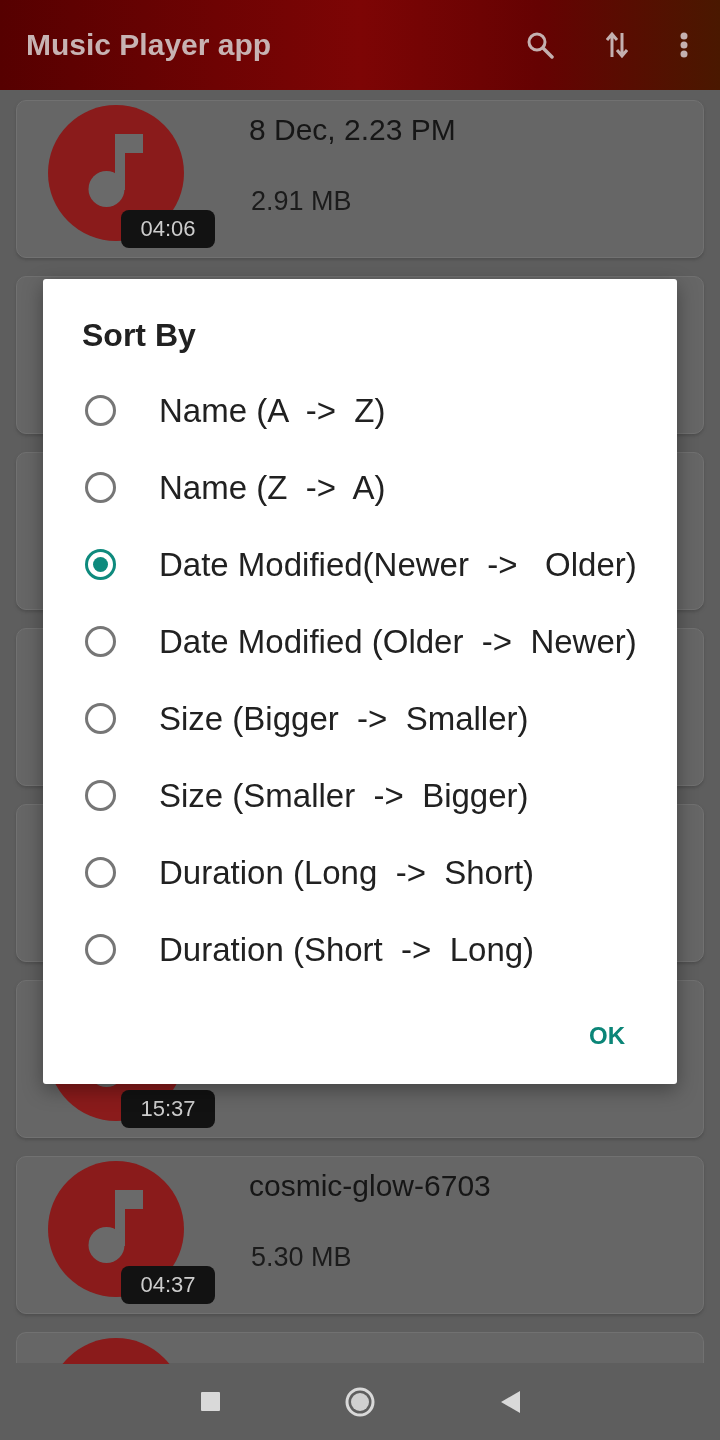 The width and height of the screenshot is (720, 1440). I want to click on sort-option: Size (Bigger -> Smaller), so click(360, 718).